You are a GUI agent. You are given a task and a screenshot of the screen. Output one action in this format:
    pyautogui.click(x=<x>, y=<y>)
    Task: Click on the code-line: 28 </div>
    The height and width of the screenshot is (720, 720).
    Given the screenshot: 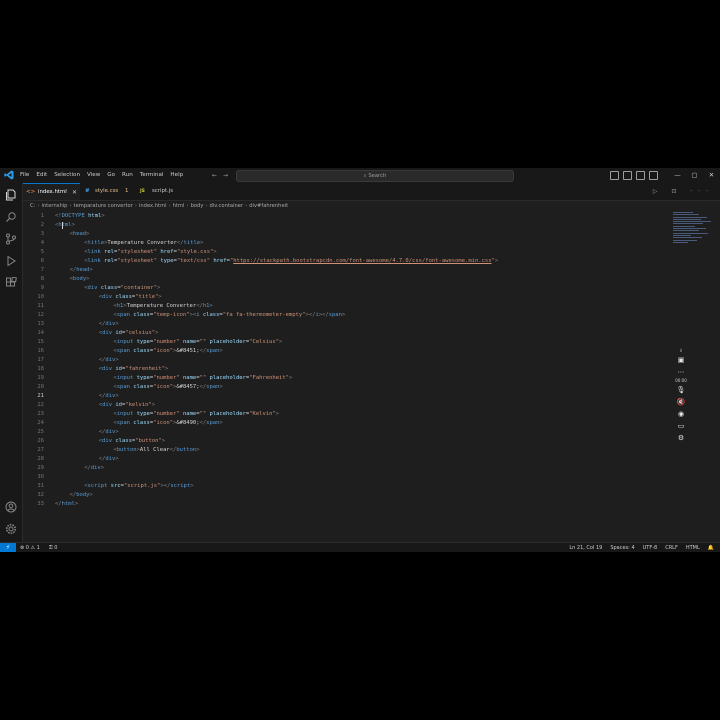 What is the action you would take?
    pyautogui.click(x=343, y=459)
    